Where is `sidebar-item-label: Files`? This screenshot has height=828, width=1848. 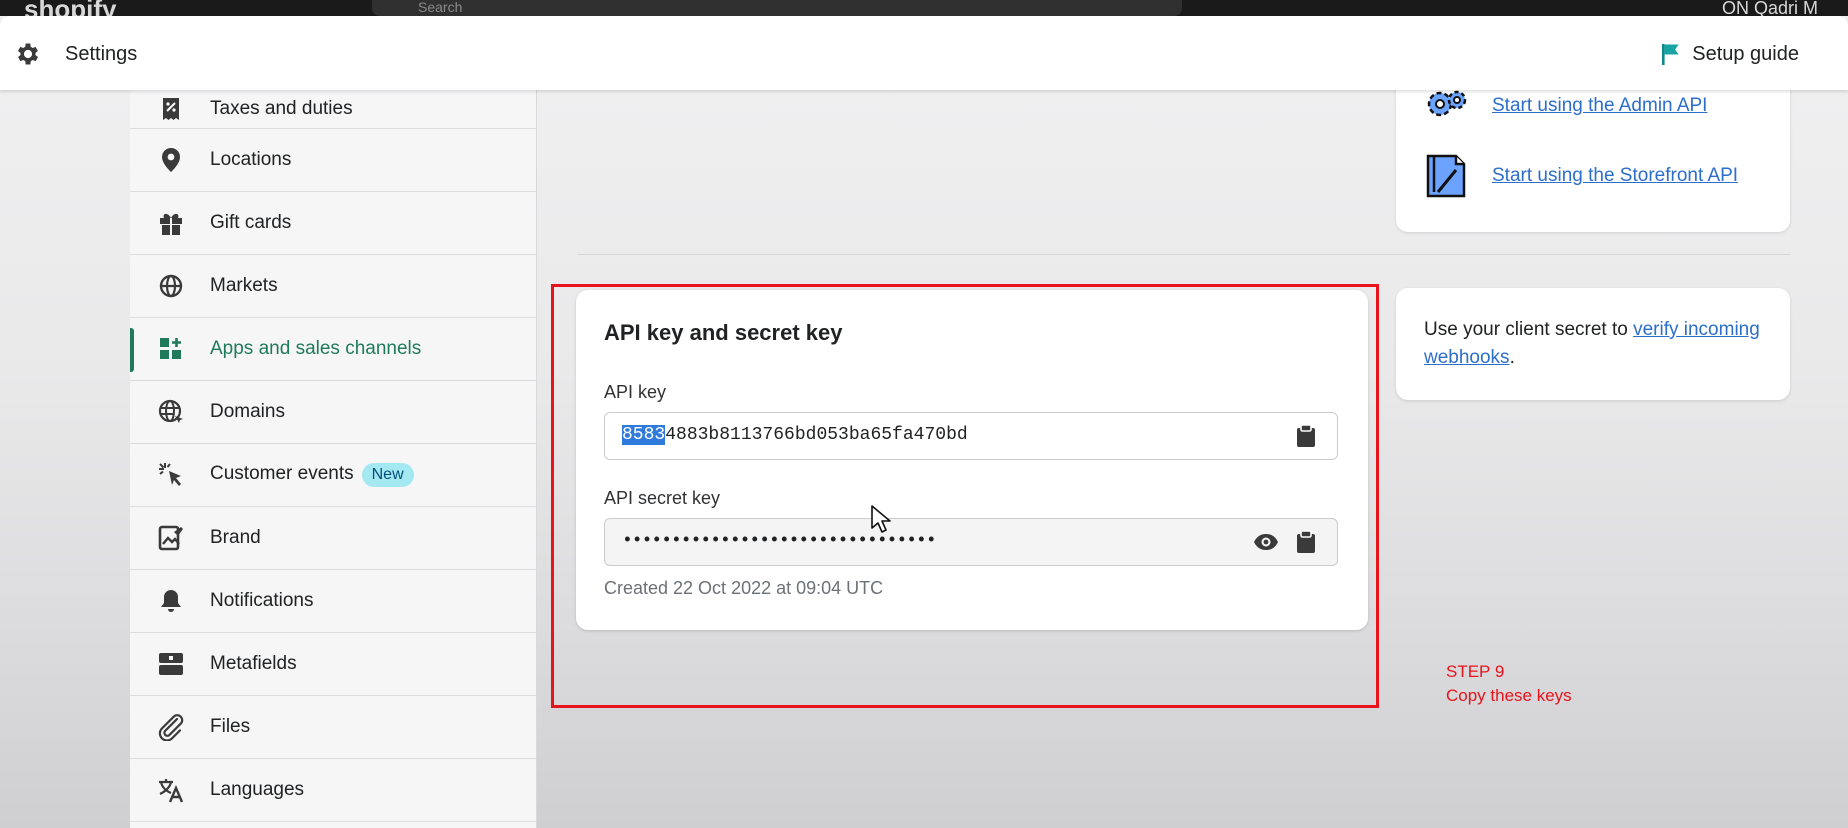
sidebar-item-label: Files is located at coordinates (230, 726).